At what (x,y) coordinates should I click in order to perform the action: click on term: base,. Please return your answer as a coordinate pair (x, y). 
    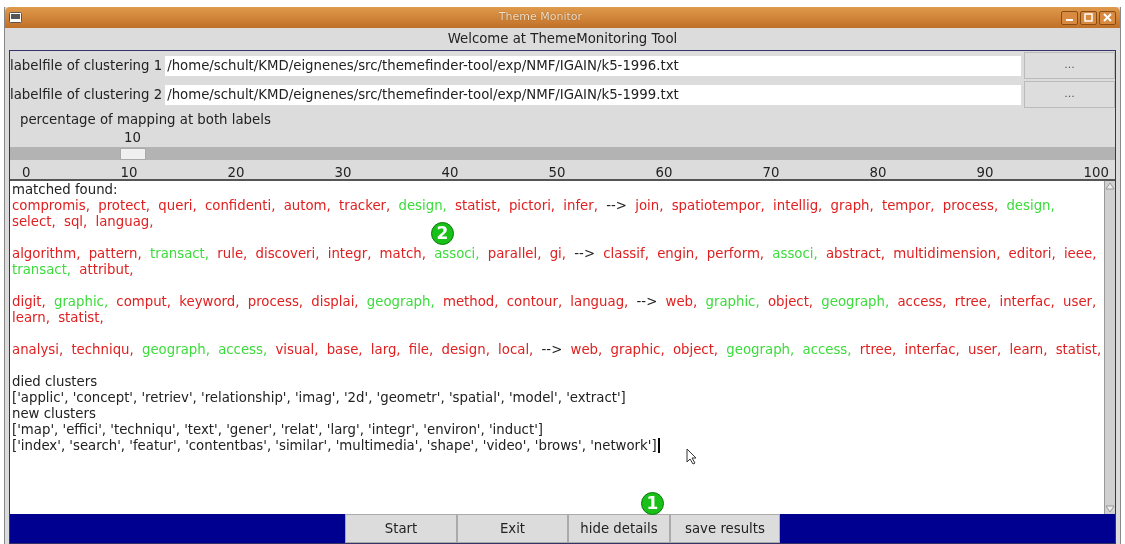
    Looking at the image, I should click on (344, 349).